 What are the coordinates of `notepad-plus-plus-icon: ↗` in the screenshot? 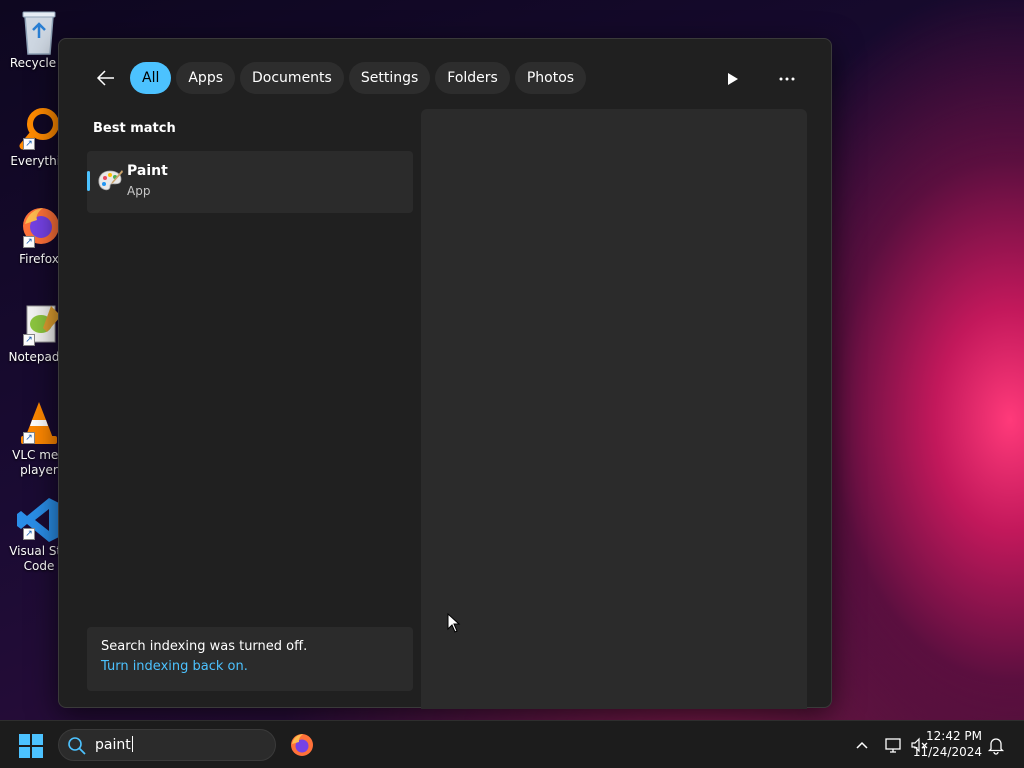 It's located at (39, 324).